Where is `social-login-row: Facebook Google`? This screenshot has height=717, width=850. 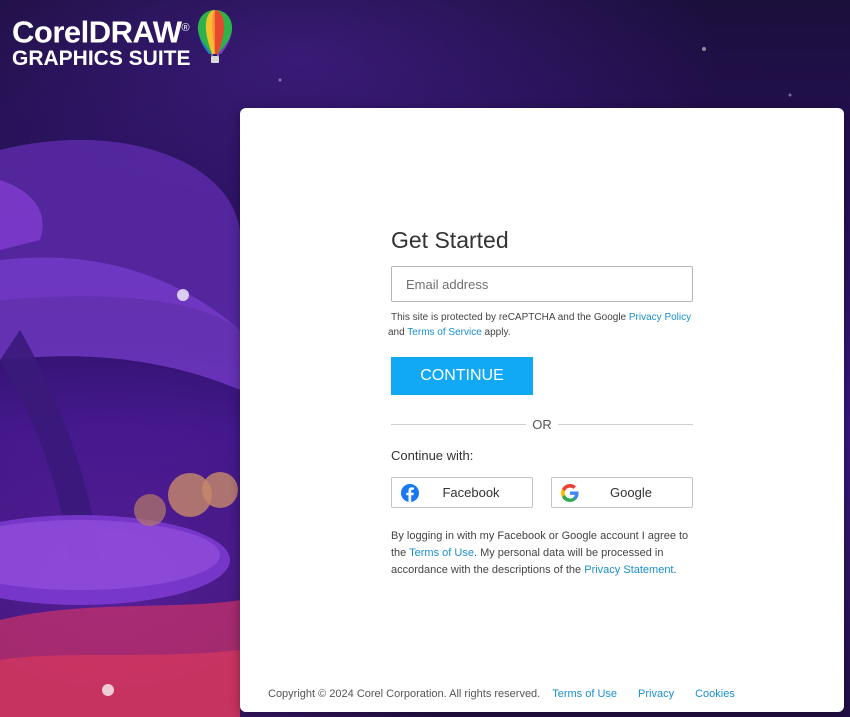 social-login-row: Facebook Google is located at coordinates (542, 492).